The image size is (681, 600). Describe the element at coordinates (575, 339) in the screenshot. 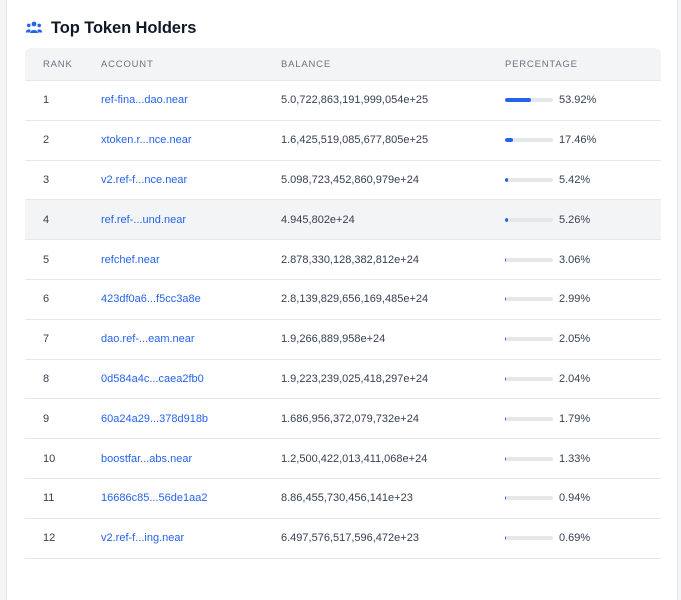

I see `percentage-value: 2.05%` at that location.